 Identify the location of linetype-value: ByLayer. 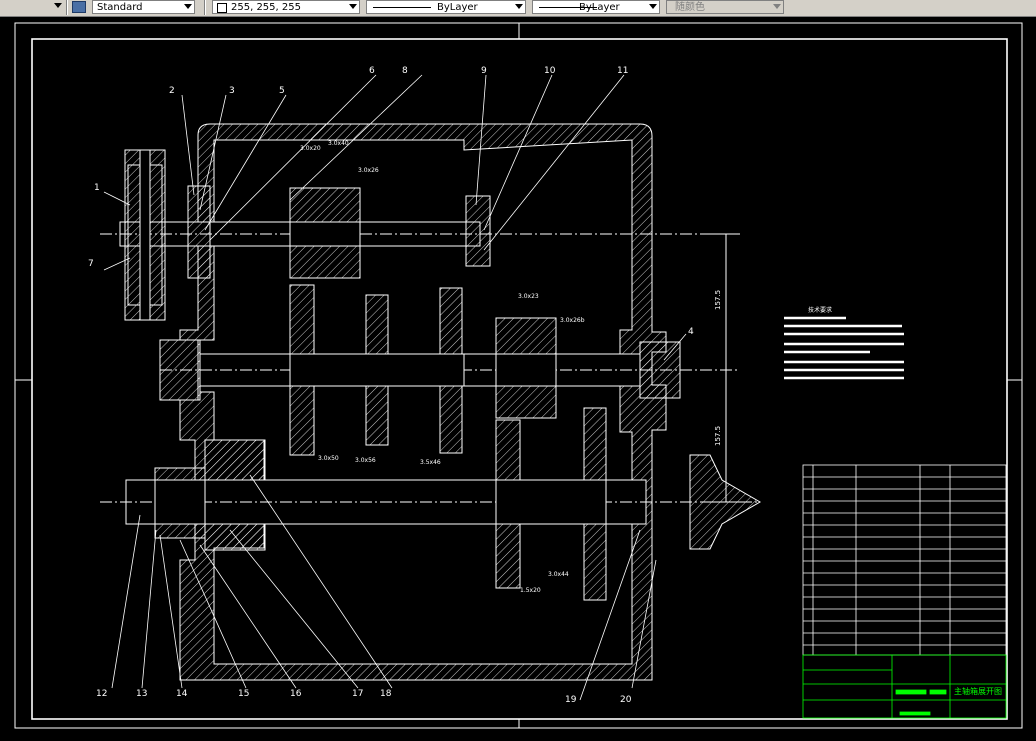
(457, 7).